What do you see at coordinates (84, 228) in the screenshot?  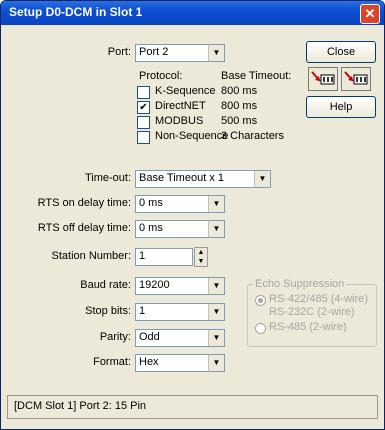 I see `rts-off-label: RTS off delay time:` at bounding box center [84, 228].